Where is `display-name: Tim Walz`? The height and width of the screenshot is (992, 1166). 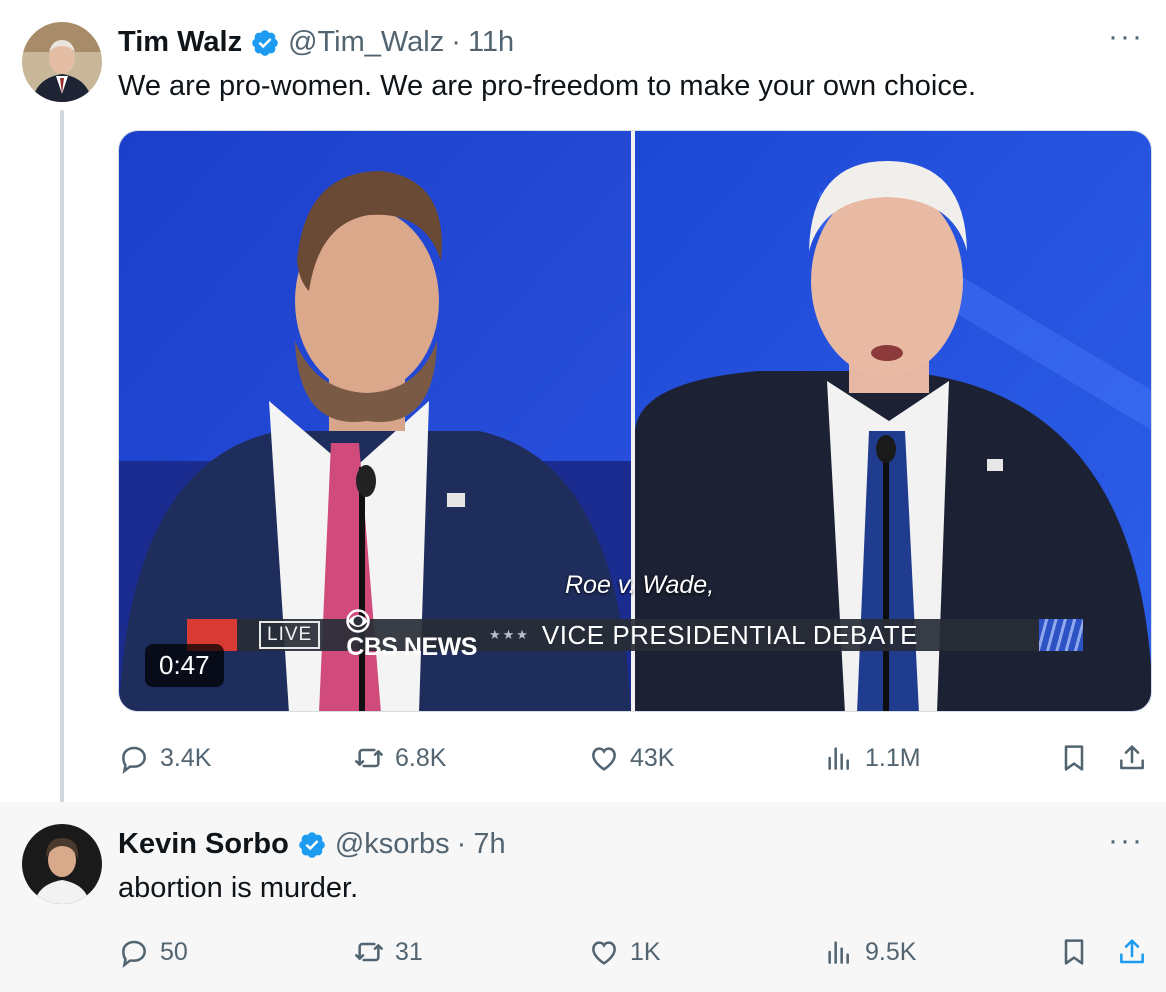
display-name: Tim Walz is located at coordinates (180, 42).